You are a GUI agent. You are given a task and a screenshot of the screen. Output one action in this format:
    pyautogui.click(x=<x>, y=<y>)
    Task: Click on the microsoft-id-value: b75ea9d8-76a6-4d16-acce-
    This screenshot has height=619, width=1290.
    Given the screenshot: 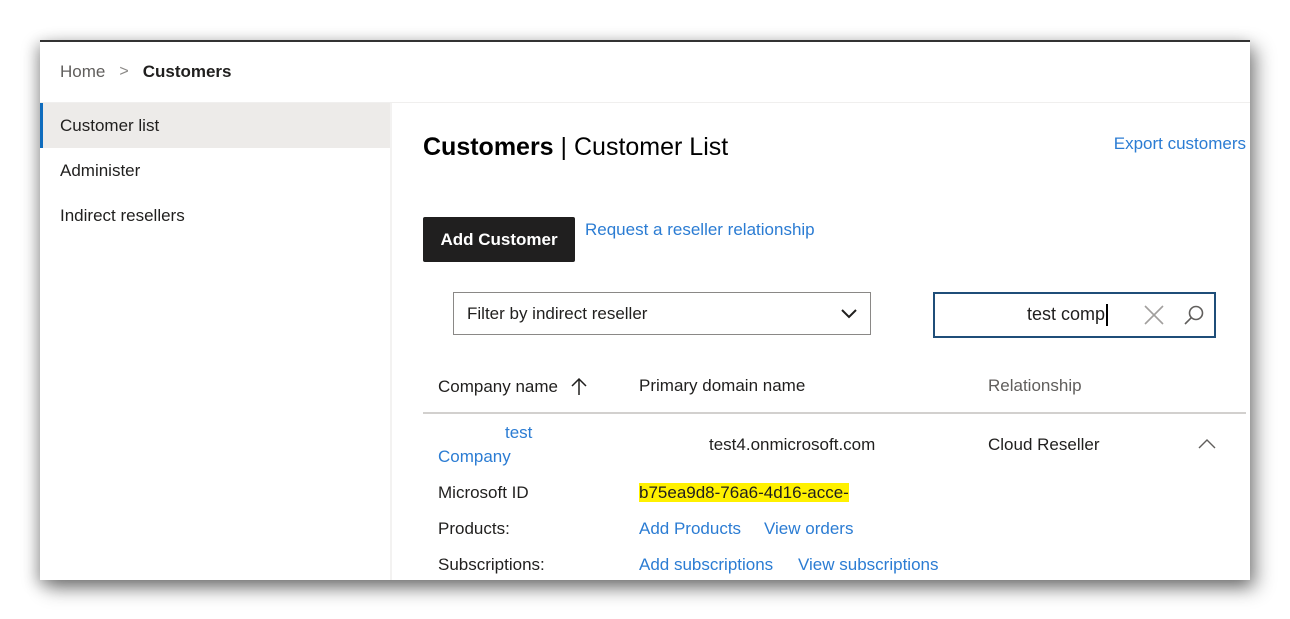 What is the action you would take?
    pyautogui.click(x=744, y=492)
    